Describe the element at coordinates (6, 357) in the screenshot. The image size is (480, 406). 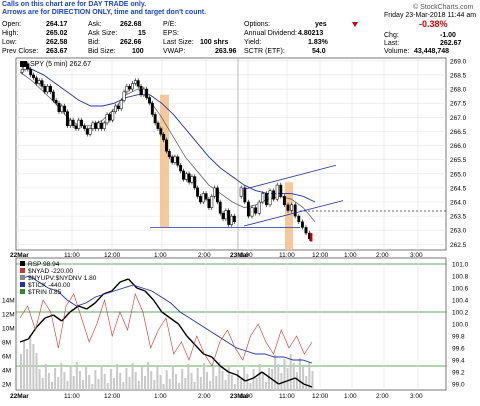
I see `y-left-tick-label: 6M` at that location.